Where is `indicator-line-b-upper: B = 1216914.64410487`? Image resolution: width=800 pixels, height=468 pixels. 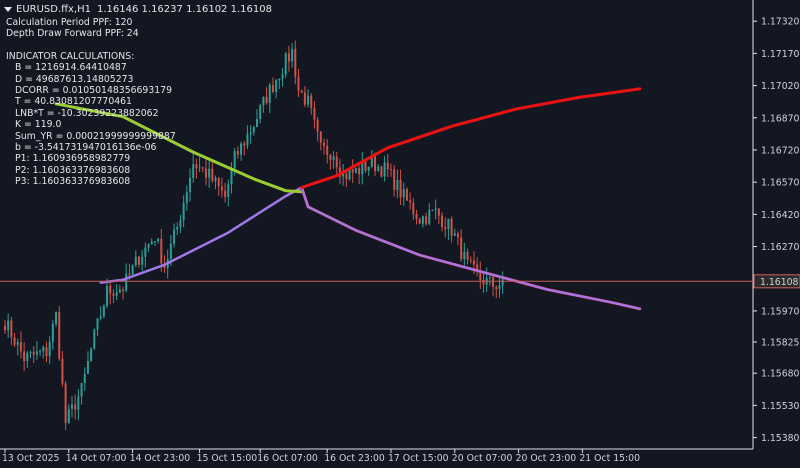 indicator-line-b-upper: B = 1216914.64410487 is located at coordinates (71, 68).